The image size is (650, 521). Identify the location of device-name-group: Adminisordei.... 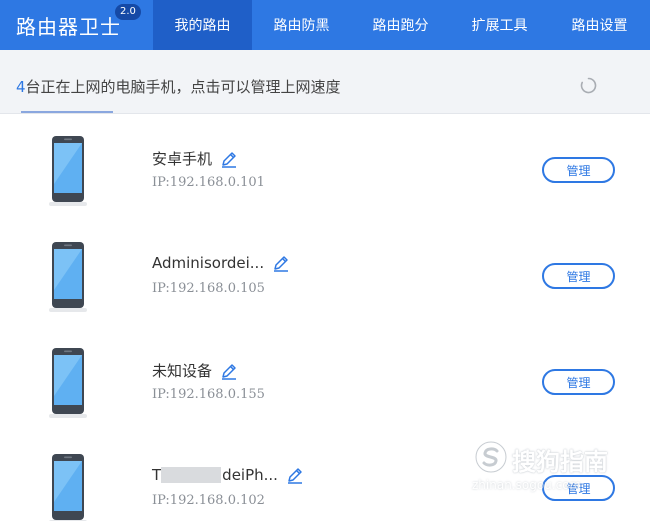
(221, 263).